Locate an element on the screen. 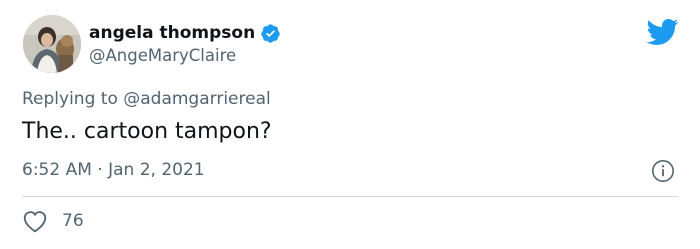 This screenshot has height=249, width=700. heart-icon is located at coordinates (35, 221).